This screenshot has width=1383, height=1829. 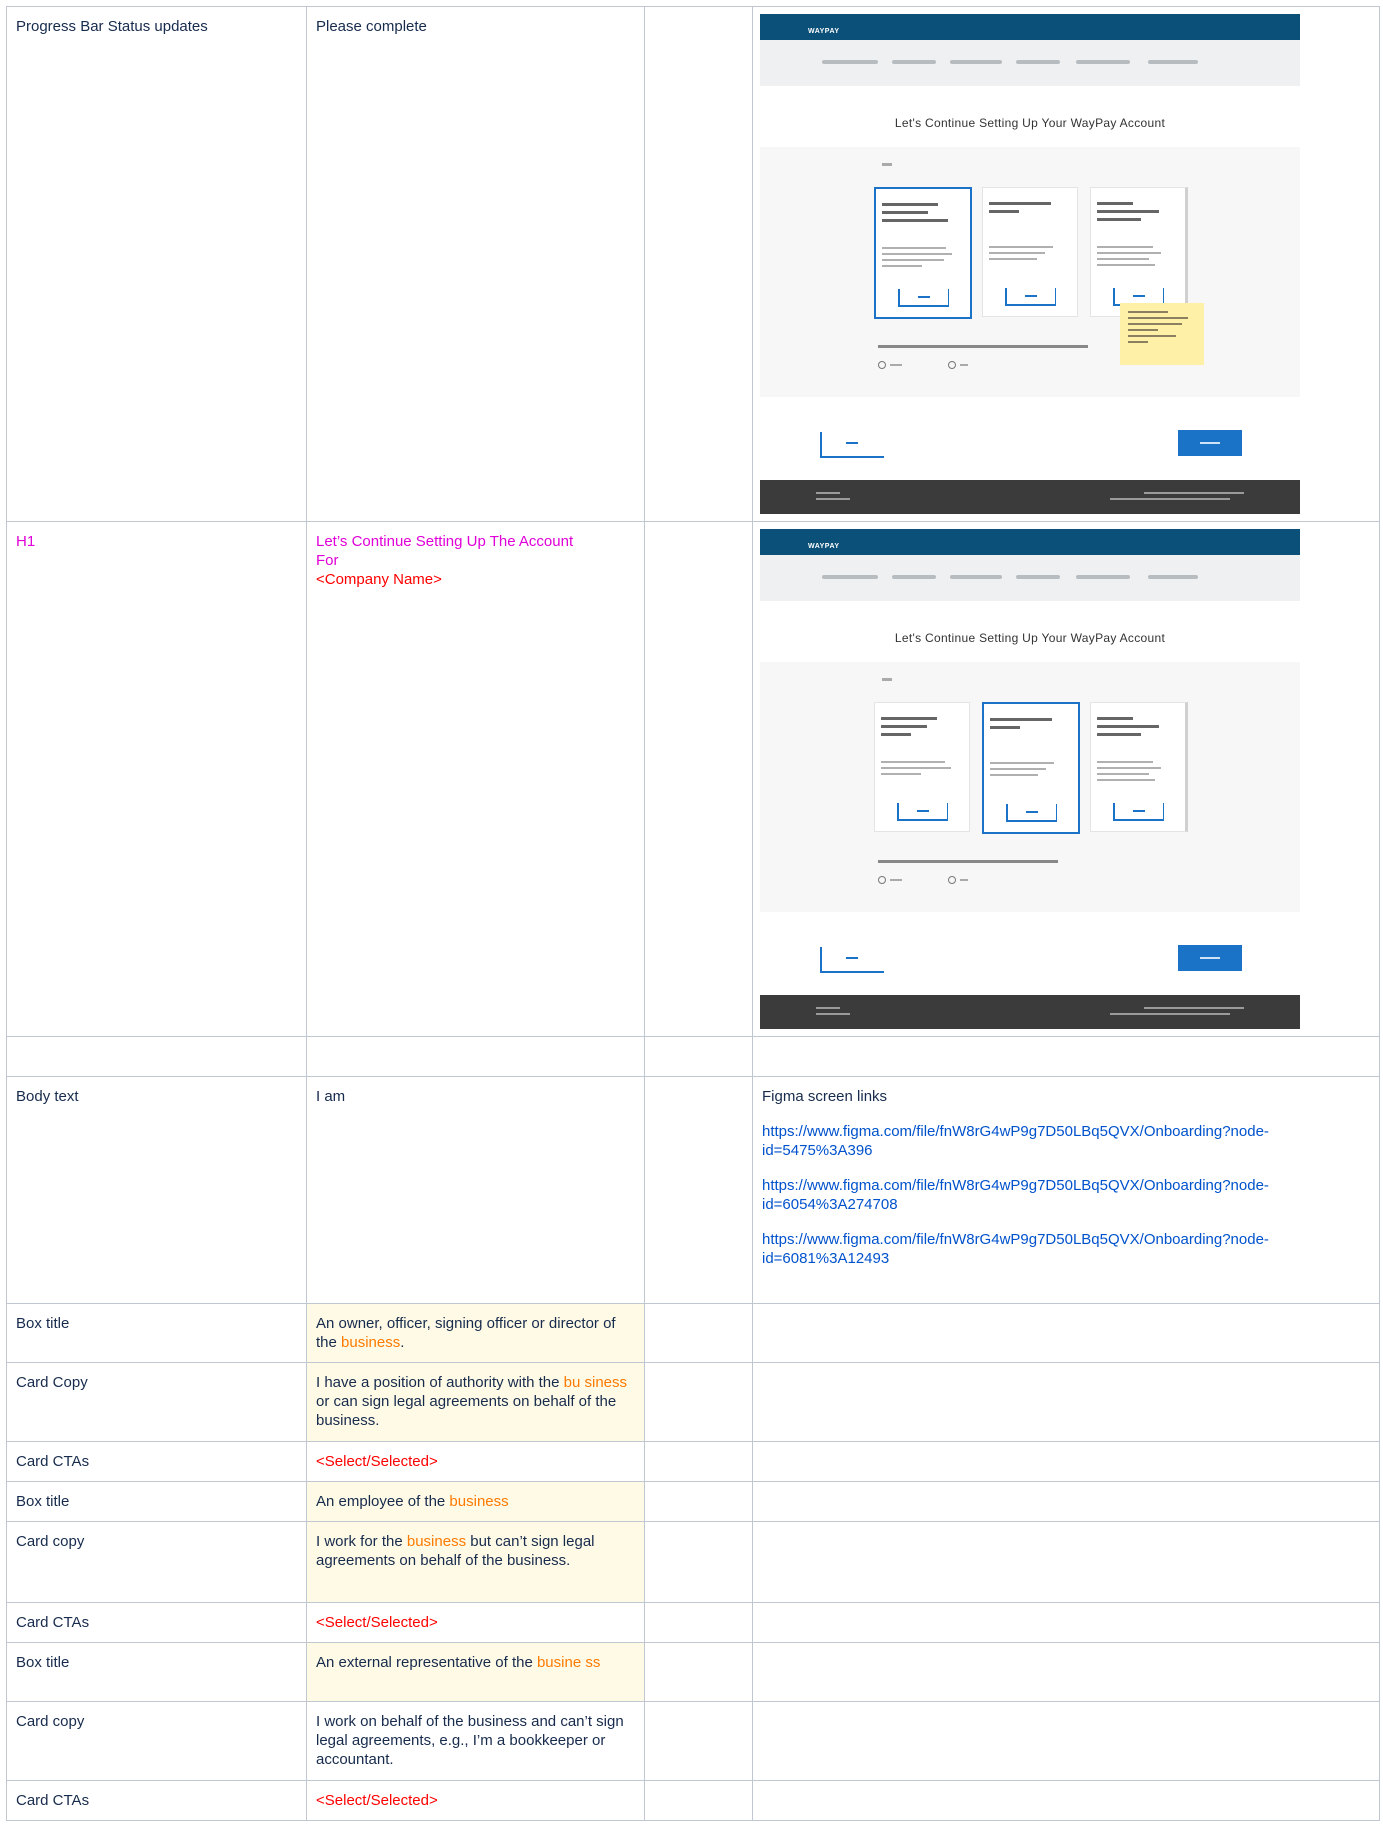 What do you see at coordinates (156, 779) in the screenshot?
I see `label-cell: H1` at bounding box center [156, 779].